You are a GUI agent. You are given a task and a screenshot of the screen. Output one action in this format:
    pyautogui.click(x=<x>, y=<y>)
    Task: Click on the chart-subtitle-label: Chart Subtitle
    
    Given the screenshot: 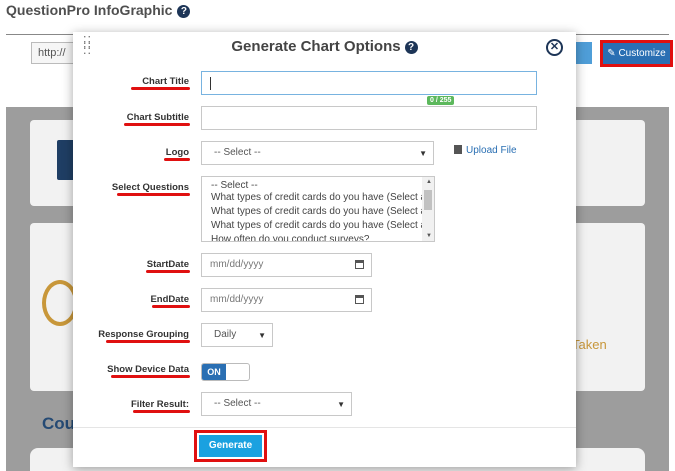 What is the action you would take?
    pyautogui.click(x=157, y=117)
    